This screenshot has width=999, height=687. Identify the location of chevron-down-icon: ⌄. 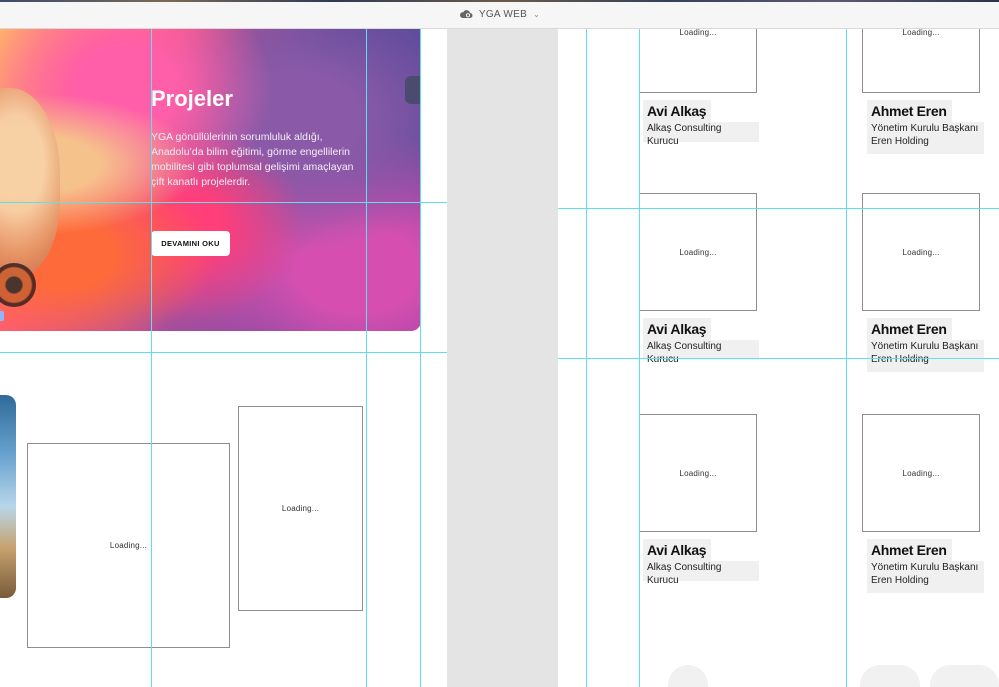
(536, 14).